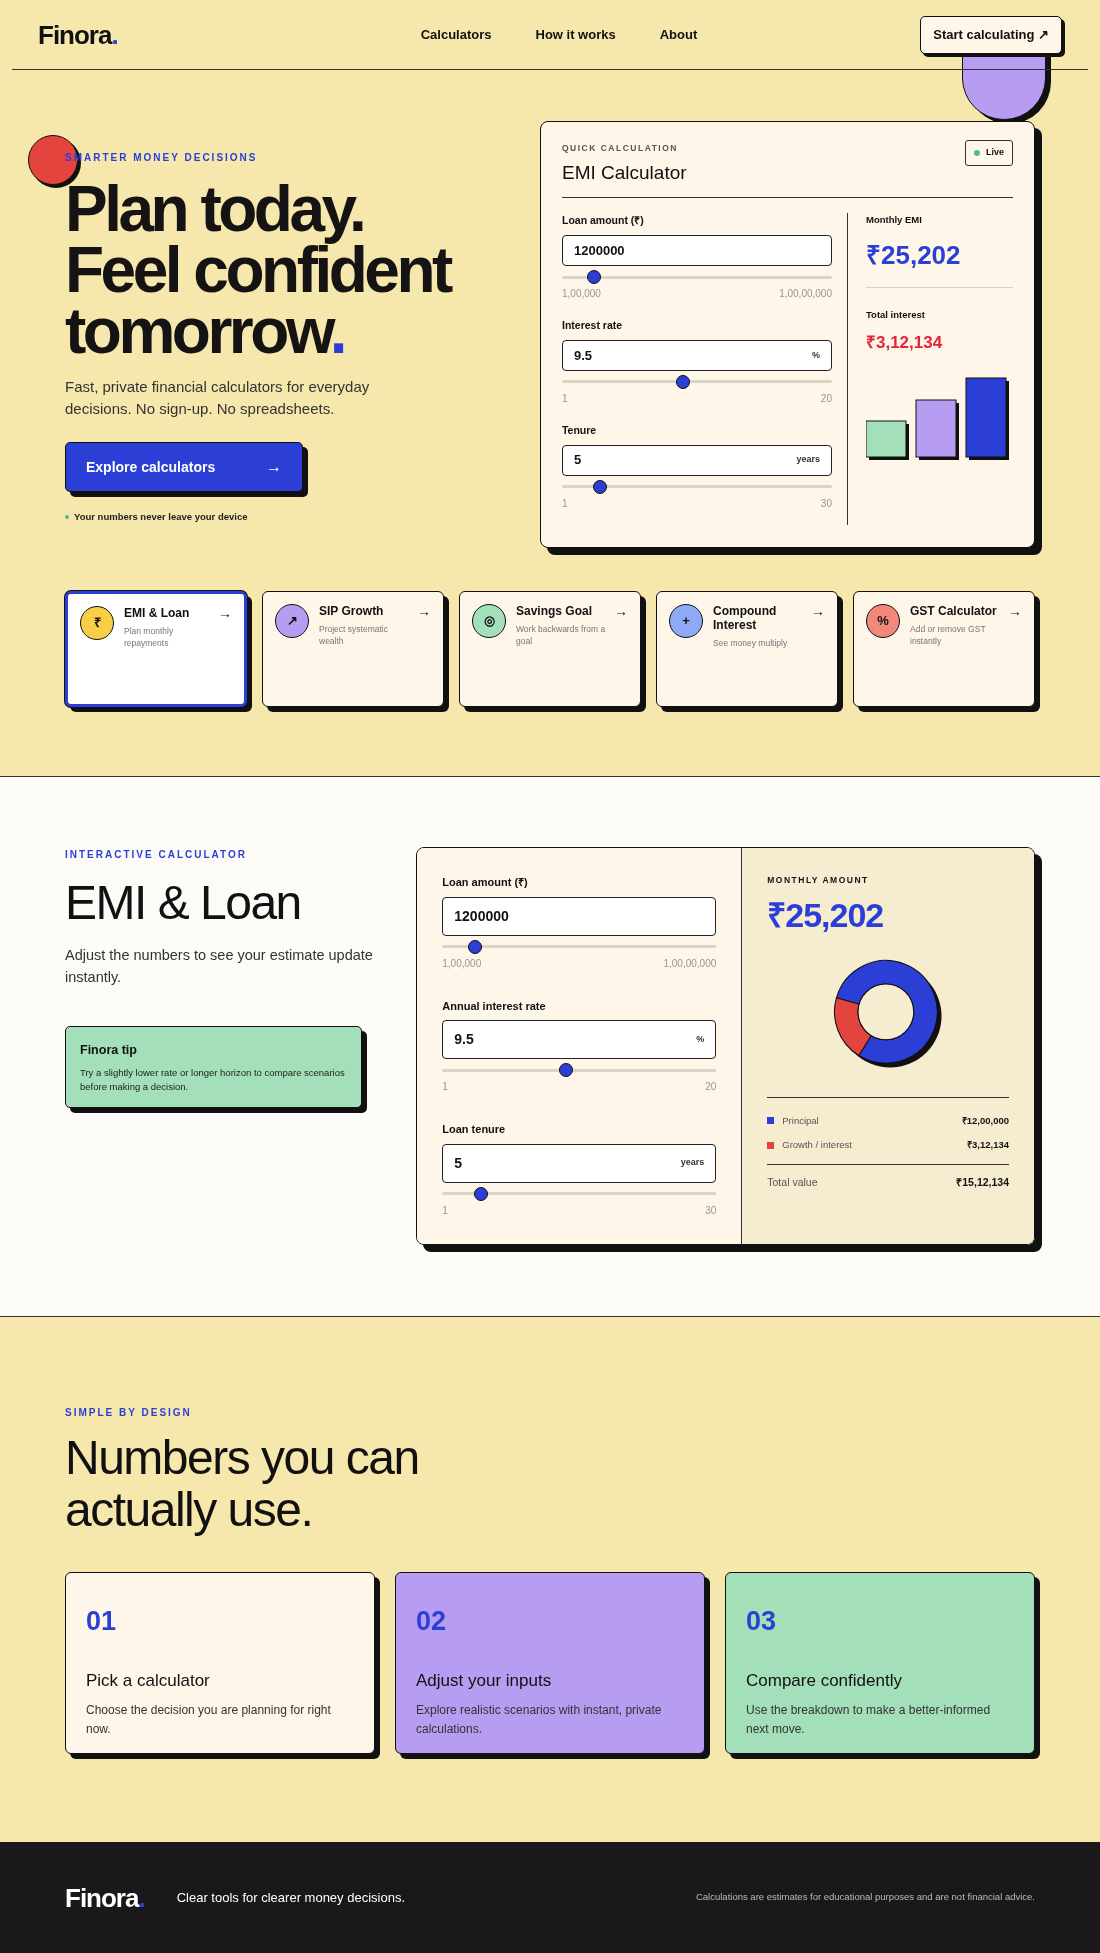  What do you see at coordinates (109, 1050) in the screenshot?
I see `tip-title: Finora tip` at bounding box center [109, 1050].